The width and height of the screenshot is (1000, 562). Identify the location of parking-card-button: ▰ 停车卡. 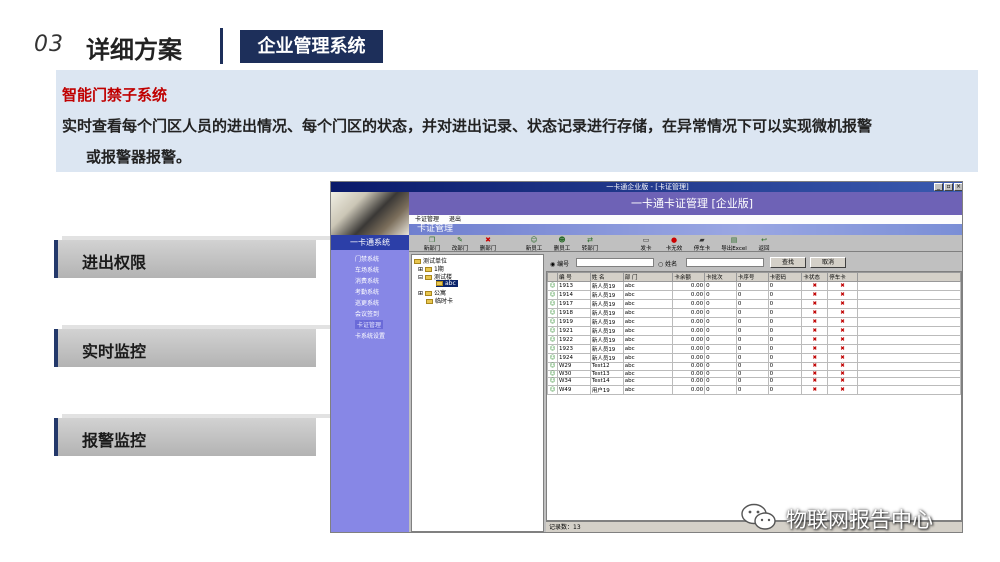
(702, 244).